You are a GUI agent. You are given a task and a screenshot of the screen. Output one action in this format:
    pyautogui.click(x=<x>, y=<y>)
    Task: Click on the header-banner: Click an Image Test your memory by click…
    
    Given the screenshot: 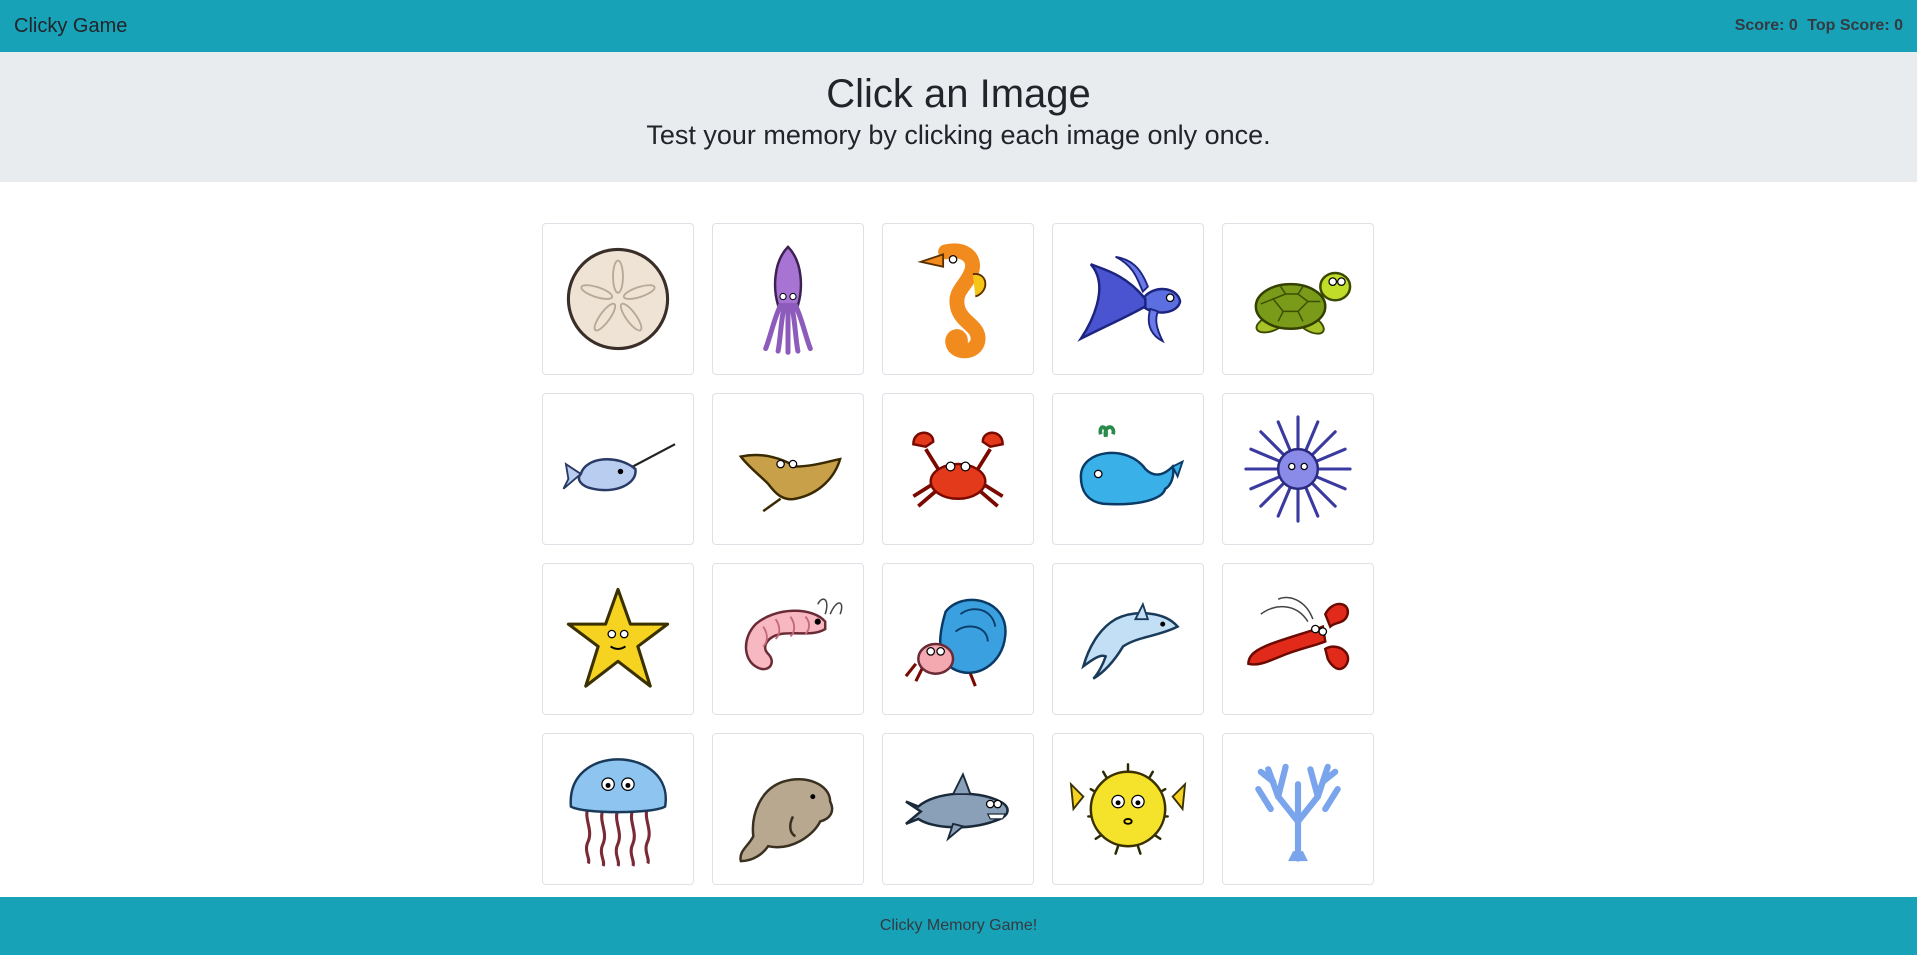 What is the action you would take?
    pyautogui.click(x=958, y=117)
    